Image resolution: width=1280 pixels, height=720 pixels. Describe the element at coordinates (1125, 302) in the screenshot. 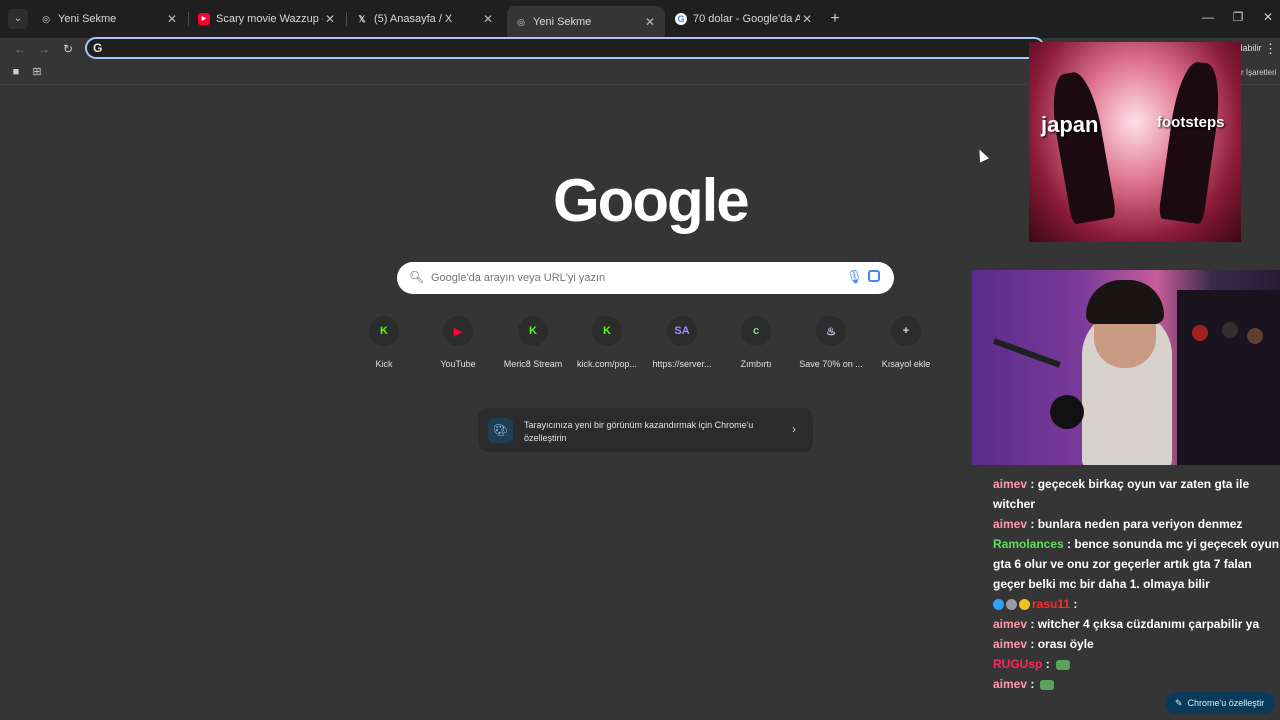

I see `streamer-hair` at that location.